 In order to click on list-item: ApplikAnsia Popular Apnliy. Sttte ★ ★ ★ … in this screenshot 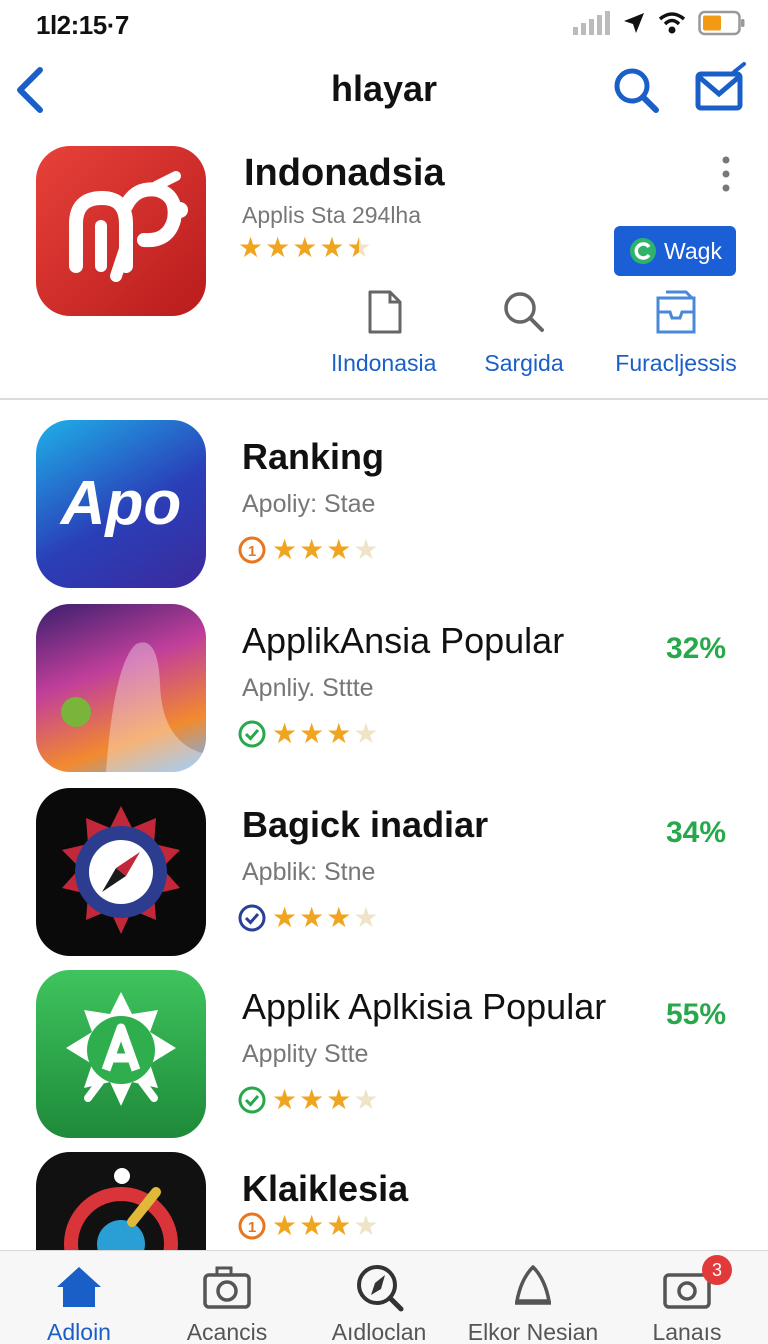, I will do `click(384, 694)`.